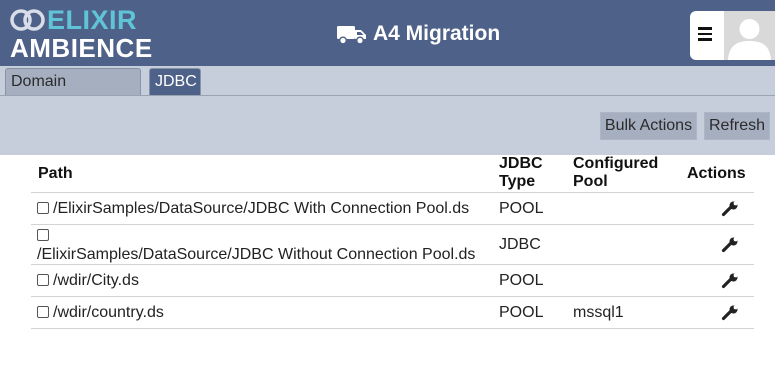 This screenshot has width=775, height=370. What do you see at coordinates (517, 181) in the screenshot?
I see `column-header-jdbc-type-line2: Type` at bounding box center [517, 181].